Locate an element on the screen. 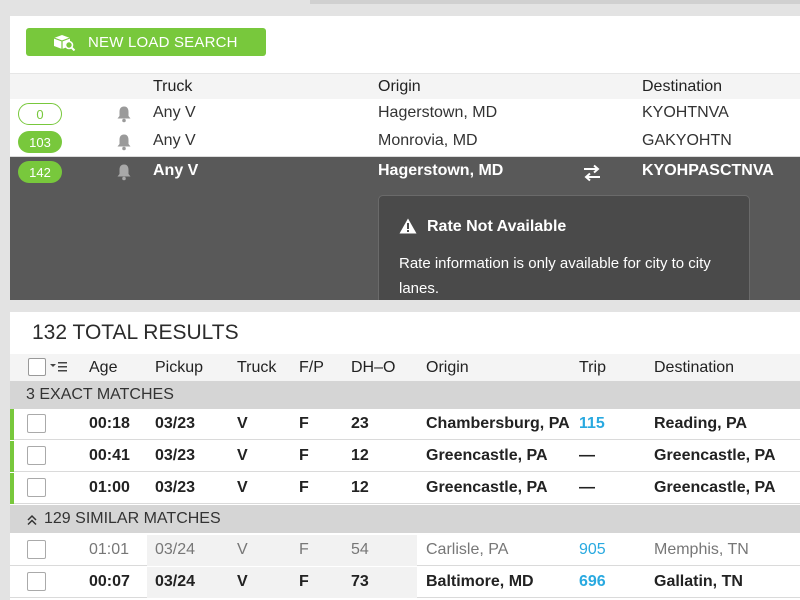 The height and width of the screenshot is (600, 800). destination-cell: GAKYOHTN is located at coordinates (687, 140).